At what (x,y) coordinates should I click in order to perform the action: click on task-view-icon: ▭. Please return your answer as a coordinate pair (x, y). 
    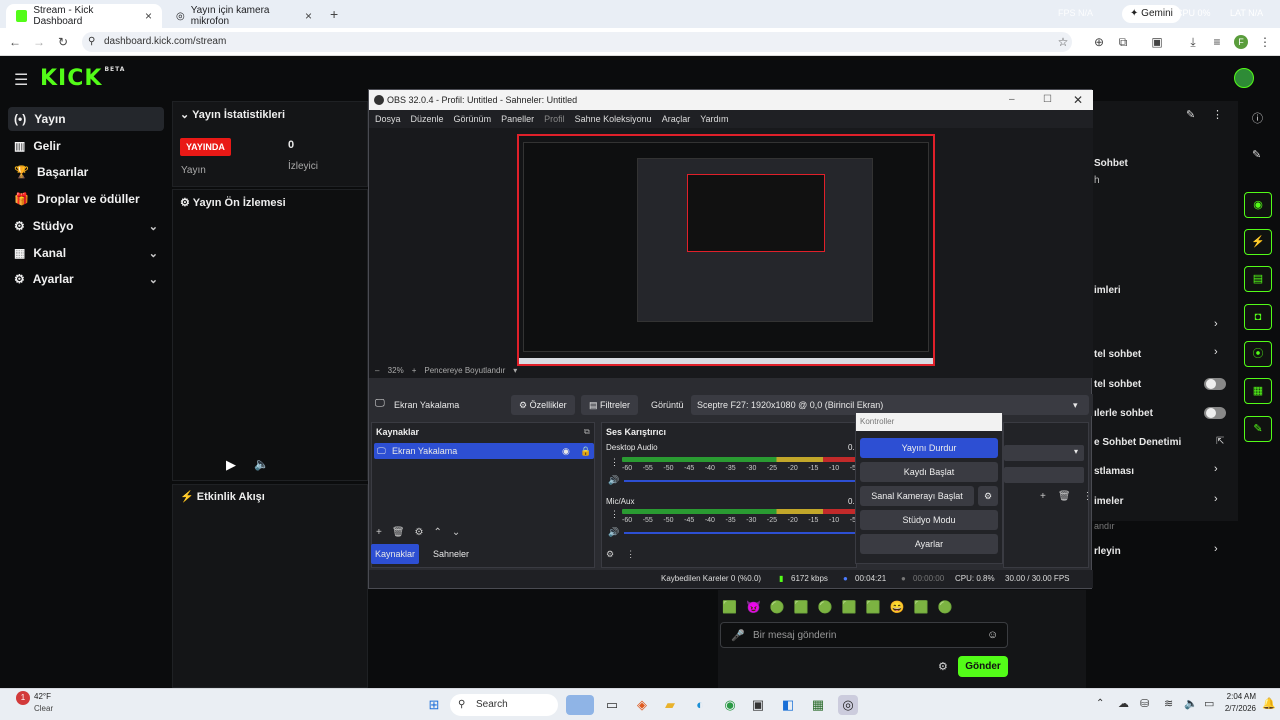
    Looking at the image, I should click on (612, 705).